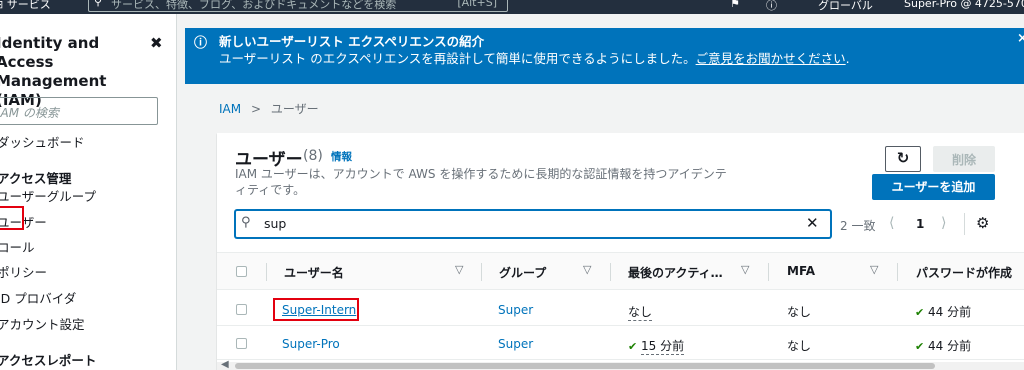 This screenshot has width=1024, height=370. What do you see at coordinates (314, 272) in the screenshot?
I see `column-header-username: ユーザー名` at bounding box center [314, 272].